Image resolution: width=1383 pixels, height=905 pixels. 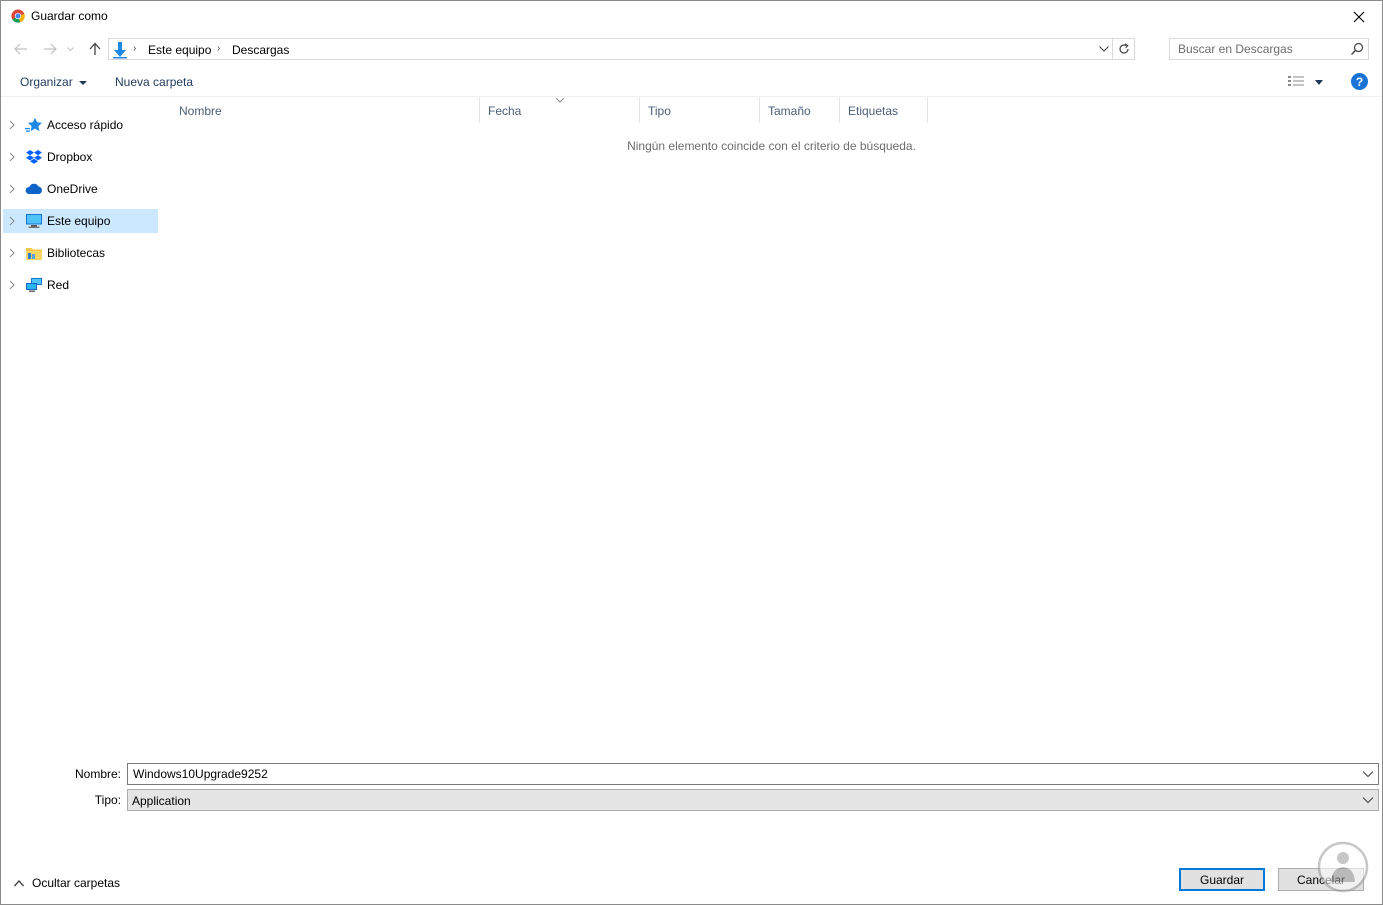 I want to click on help-button: ?, so click(x=1359, y=81).